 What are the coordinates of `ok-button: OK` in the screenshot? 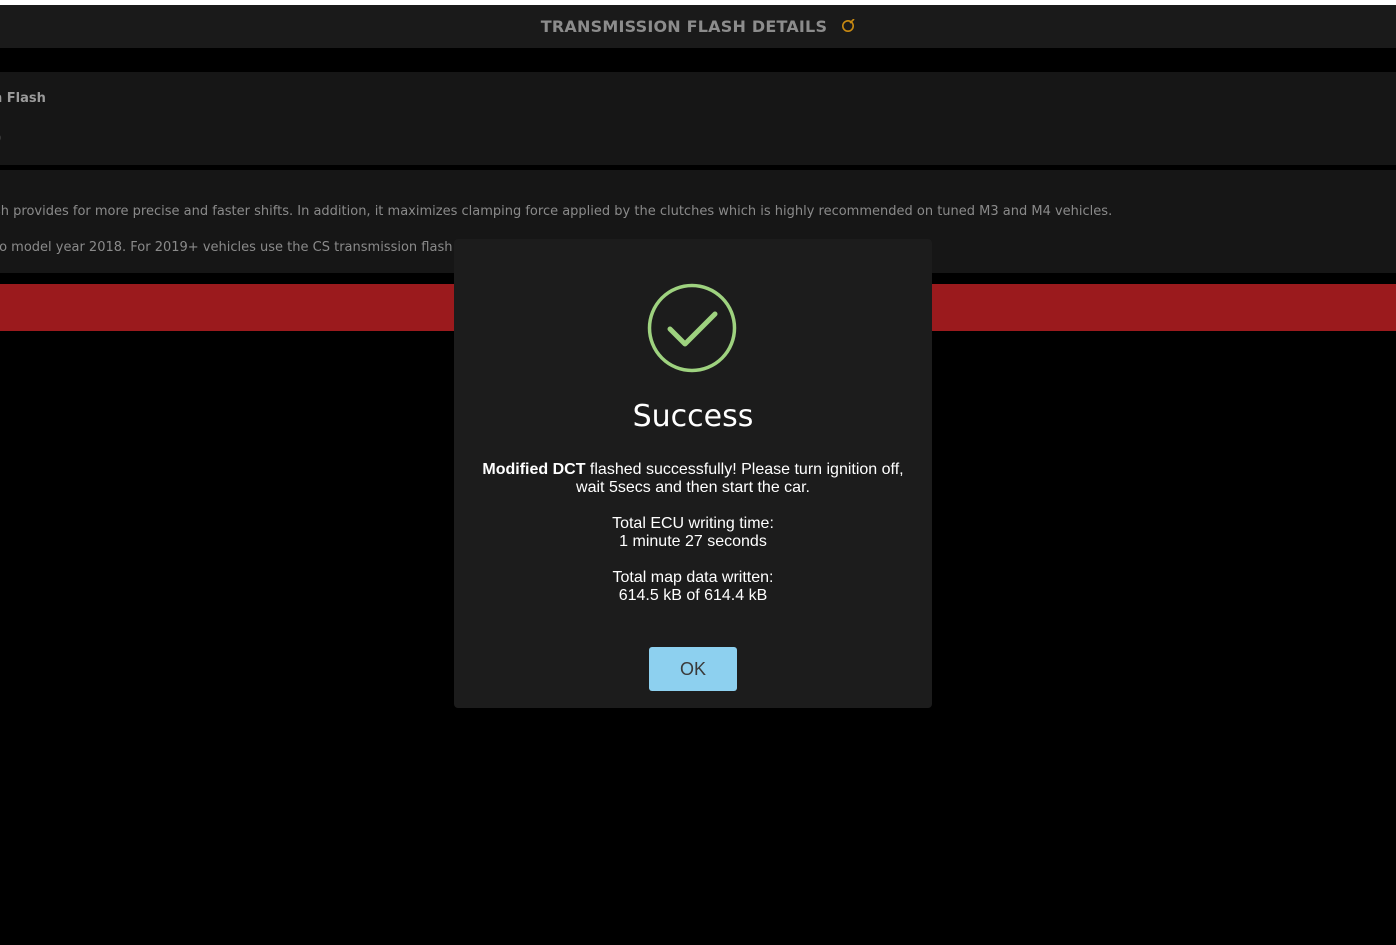 It's located at (693, 669).